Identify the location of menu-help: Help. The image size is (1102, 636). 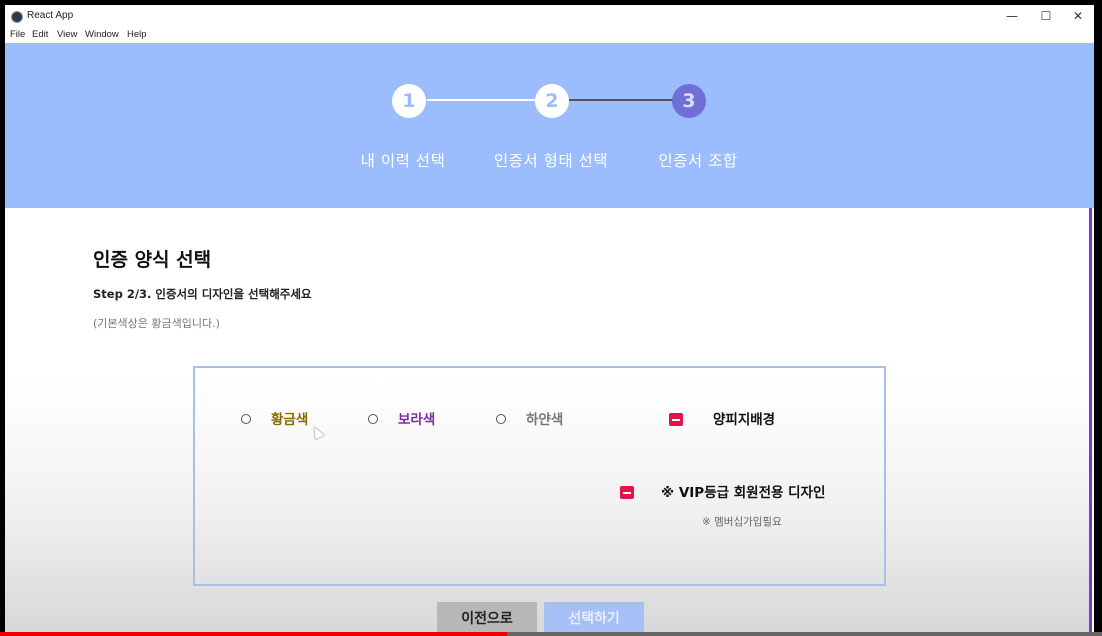
(137, 34).